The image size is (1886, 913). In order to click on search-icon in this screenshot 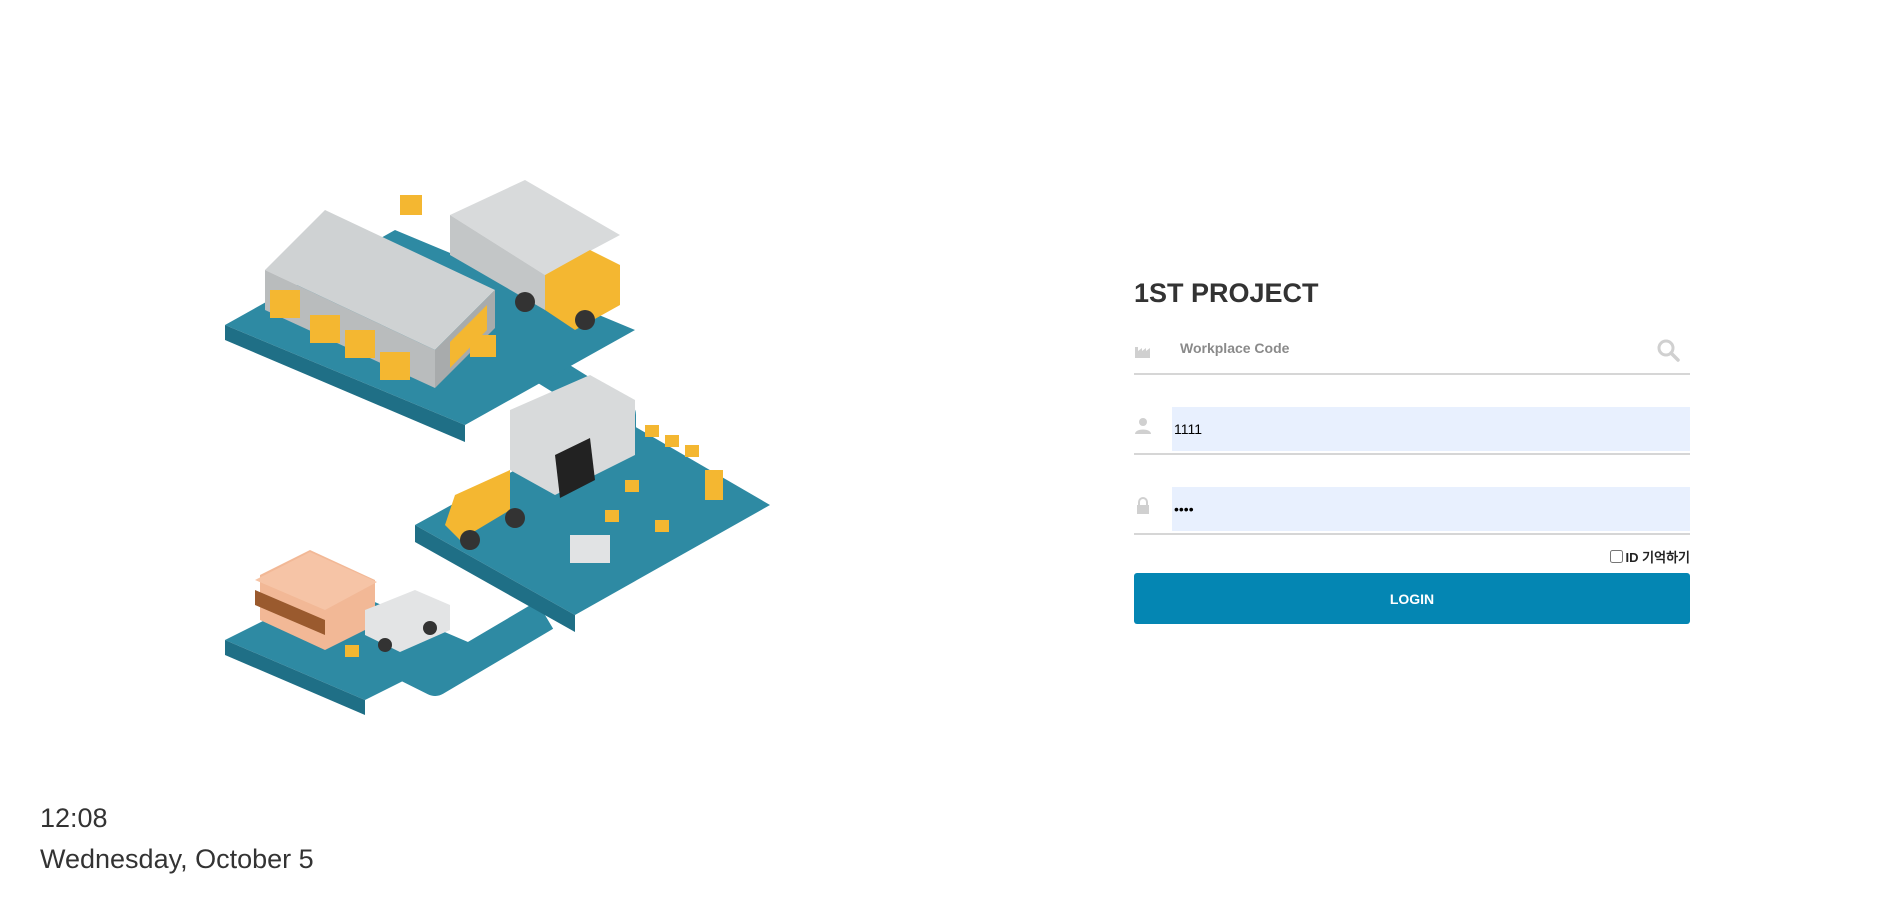, I will do `click(1668, 350)`.